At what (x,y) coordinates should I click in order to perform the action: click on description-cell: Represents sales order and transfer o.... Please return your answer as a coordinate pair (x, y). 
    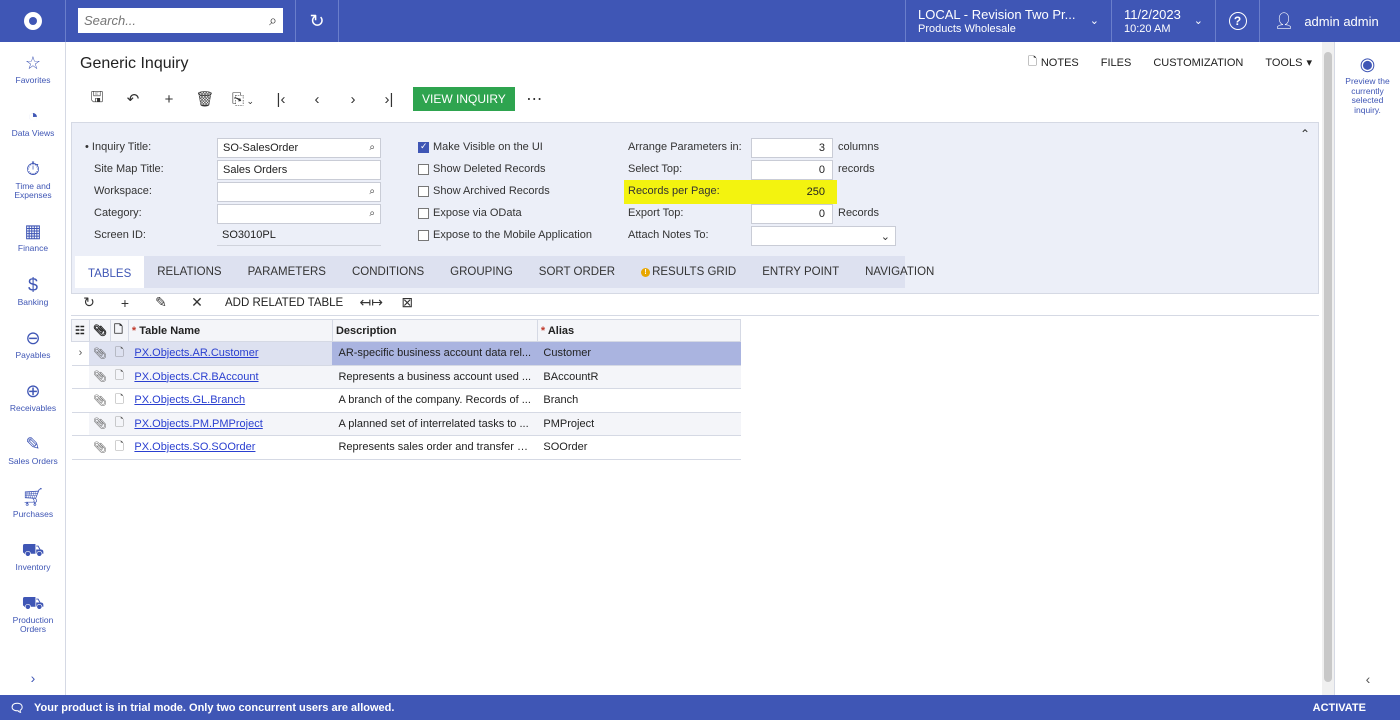
    Looking at the image, I should click on (435, 447).